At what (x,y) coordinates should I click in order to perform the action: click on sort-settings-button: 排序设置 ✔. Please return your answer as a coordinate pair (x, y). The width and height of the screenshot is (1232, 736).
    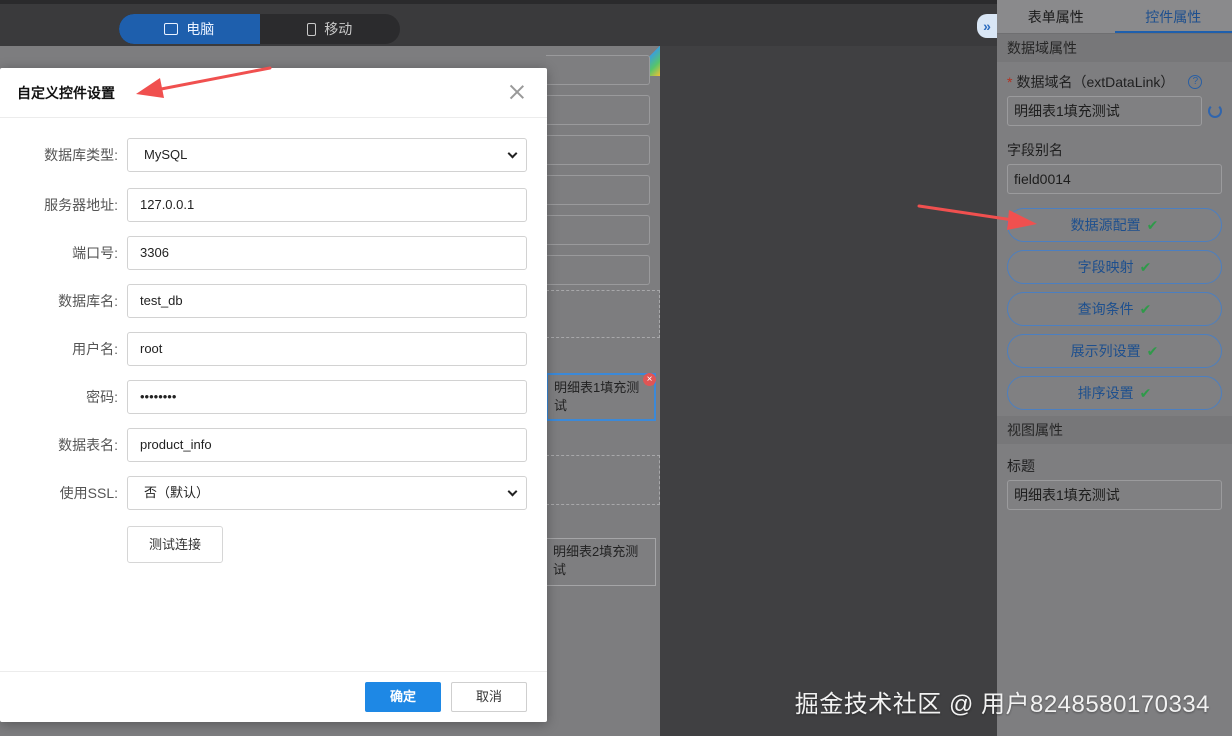
    Looking at the image, I should click on (1114, 393).